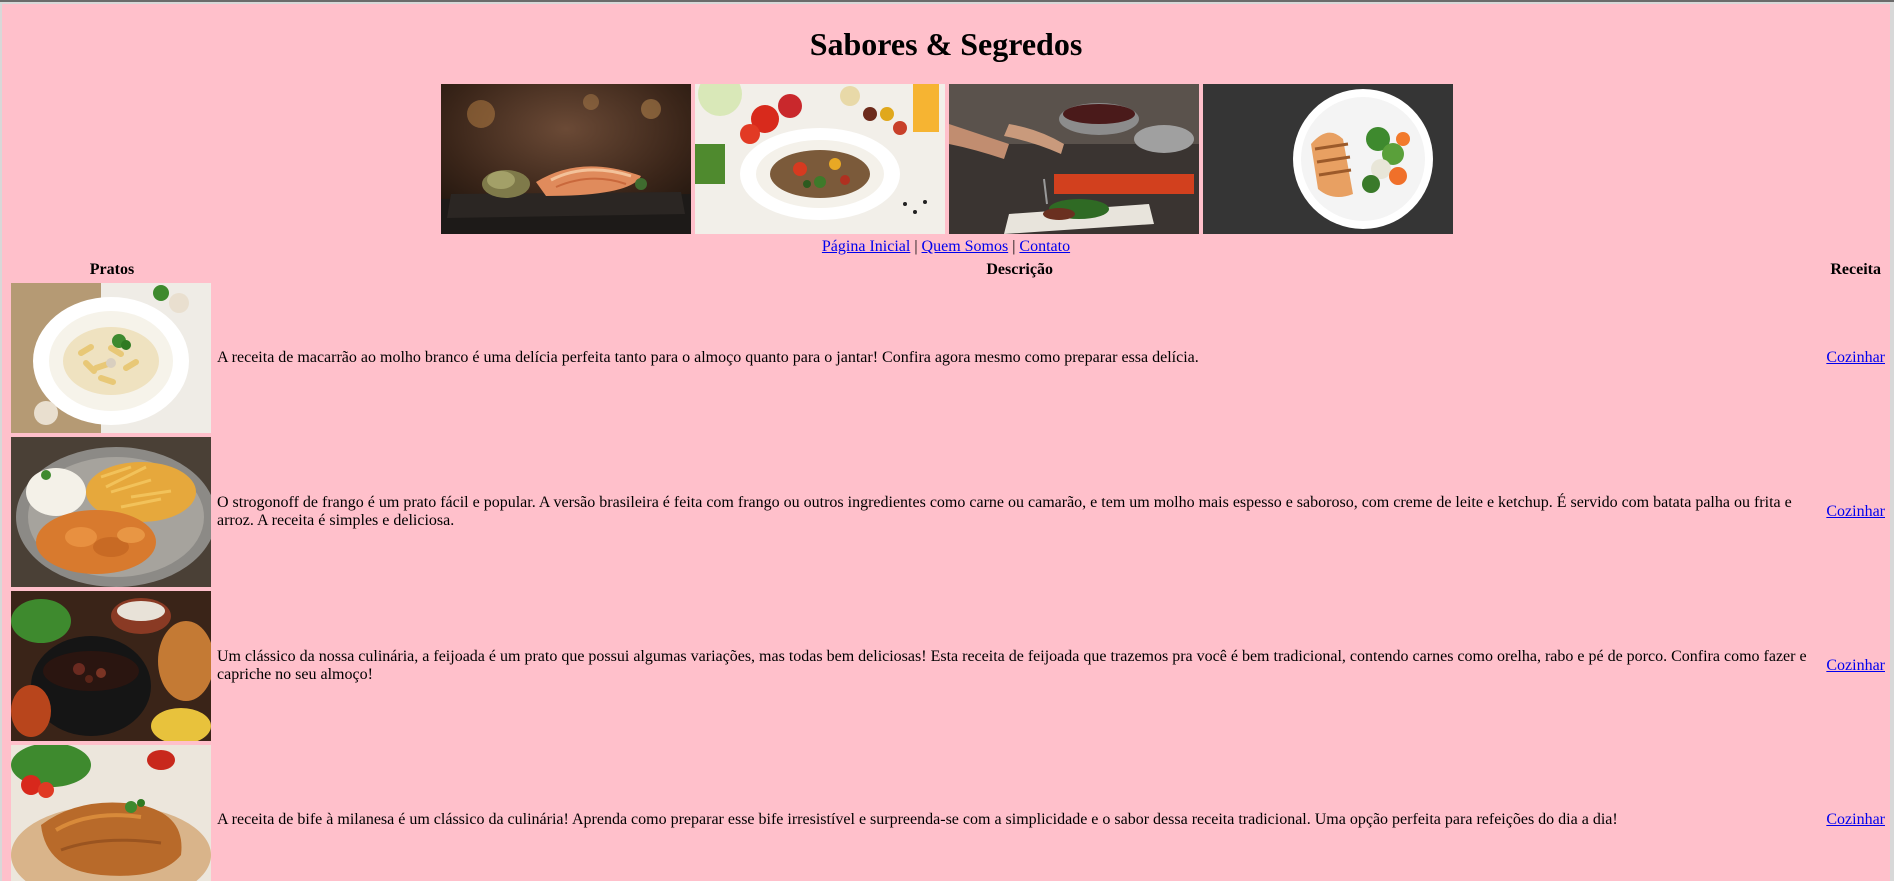 This screenshot has width=1894, height=881. Describe the element at coordinates (1019, 269) in the screenshot. I see `column-header-description: Descrição` at that location.